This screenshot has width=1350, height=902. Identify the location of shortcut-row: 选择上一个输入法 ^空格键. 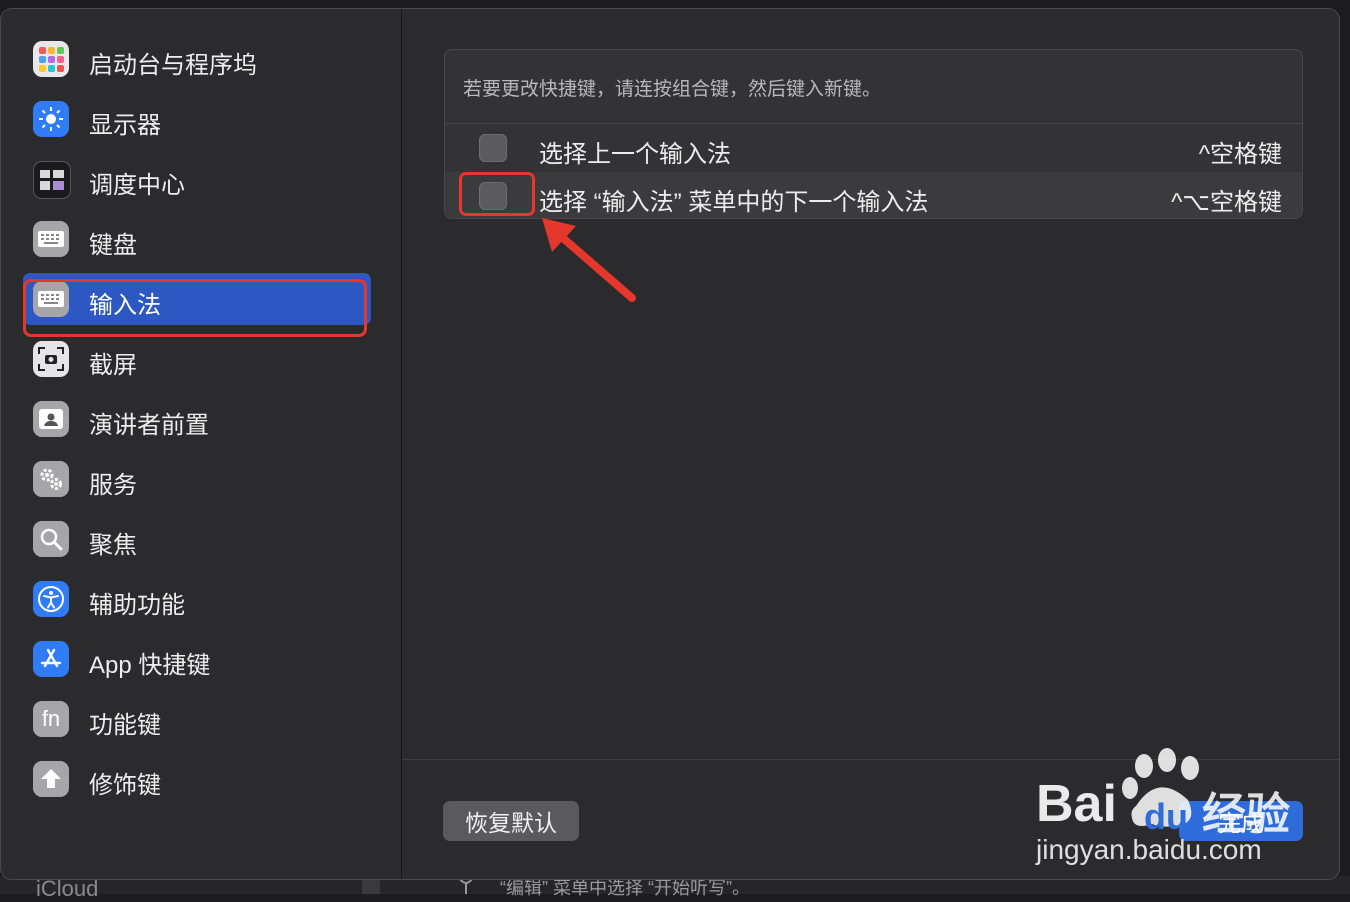
(873, 148).